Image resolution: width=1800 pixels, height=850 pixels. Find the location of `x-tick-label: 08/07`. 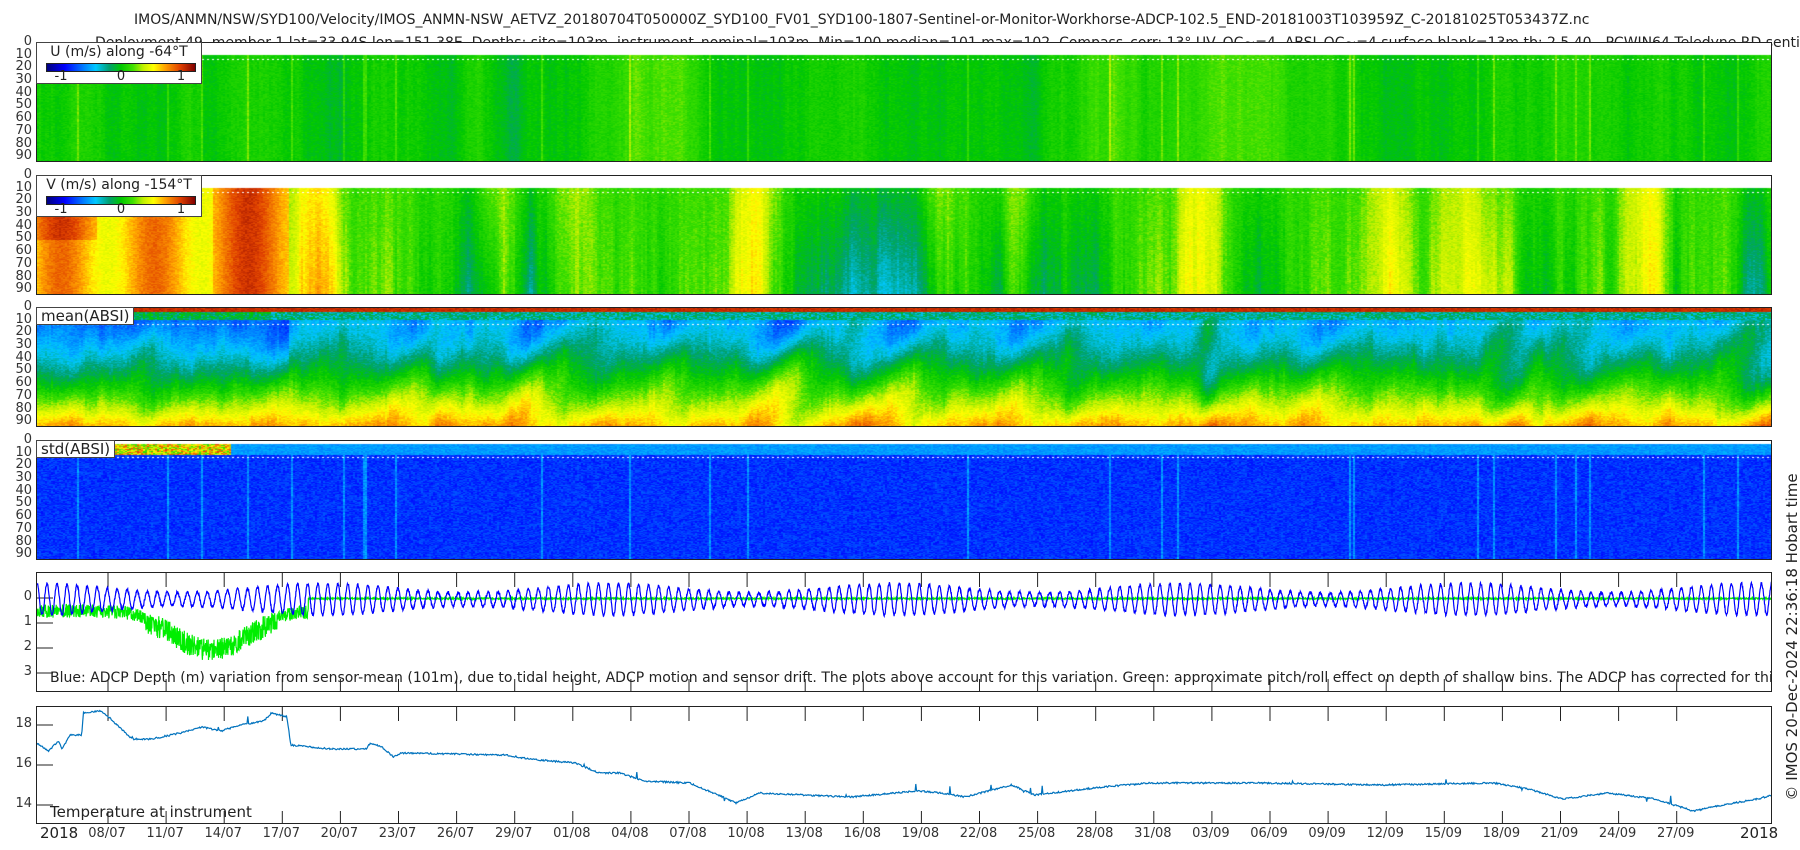

x-tick-label: 08/07 is located at coordinates (107, 833).